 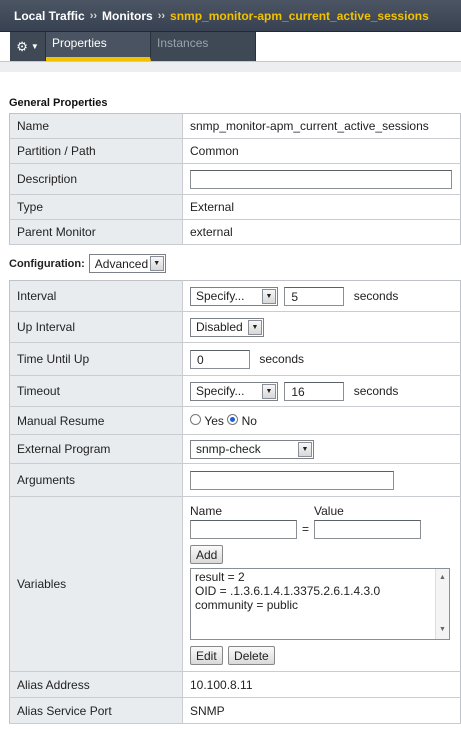 What do you see at coordinates (96, 232) in the screenshot?
I see `parent-monitor-label: Parent Monitor` at bounding box center [96, 232].